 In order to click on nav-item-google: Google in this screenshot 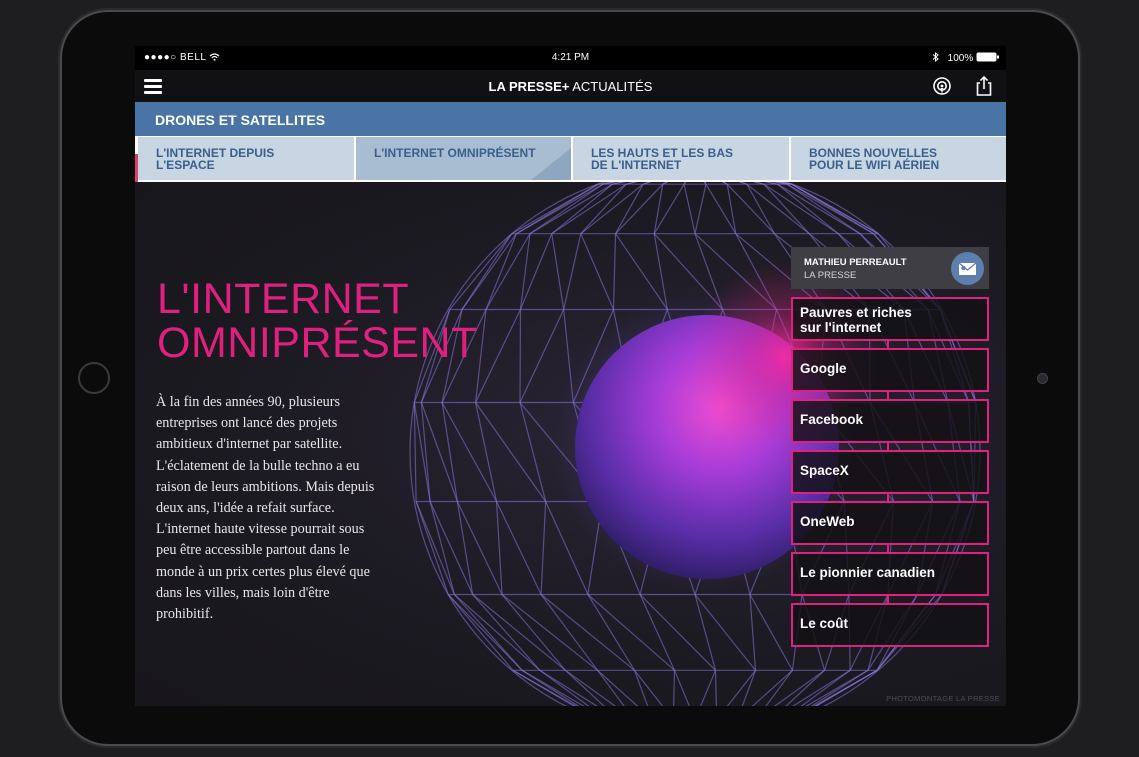, I will do `click(890, 370)`.